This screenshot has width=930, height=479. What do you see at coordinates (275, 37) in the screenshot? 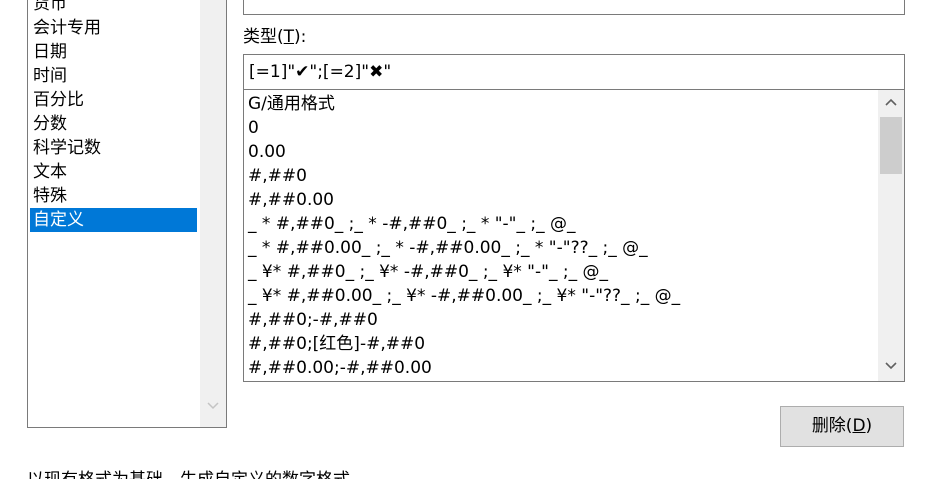
I see `type-label: 类型(T):` at bounding box center [275, 37].